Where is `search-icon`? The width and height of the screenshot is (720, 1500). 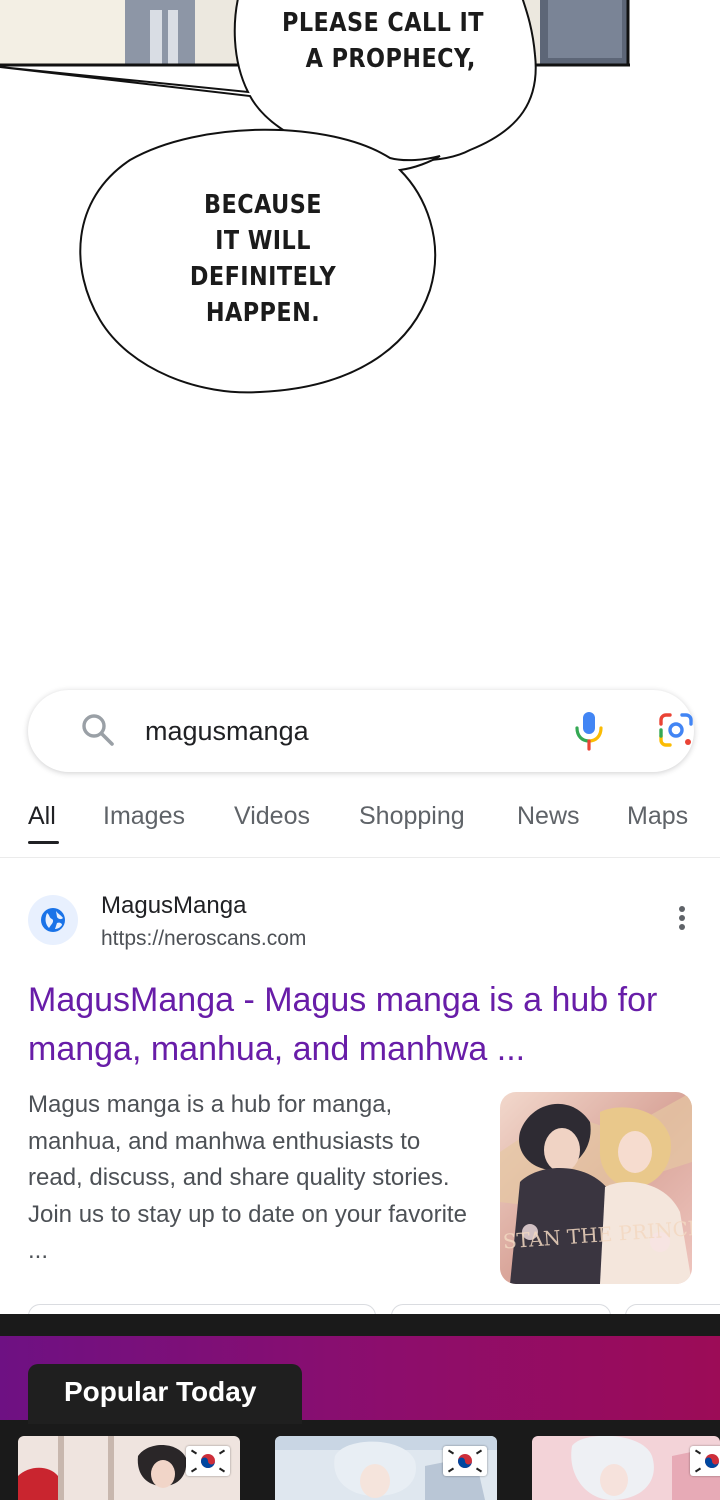 search-icon is located at coordinates (98, 730).